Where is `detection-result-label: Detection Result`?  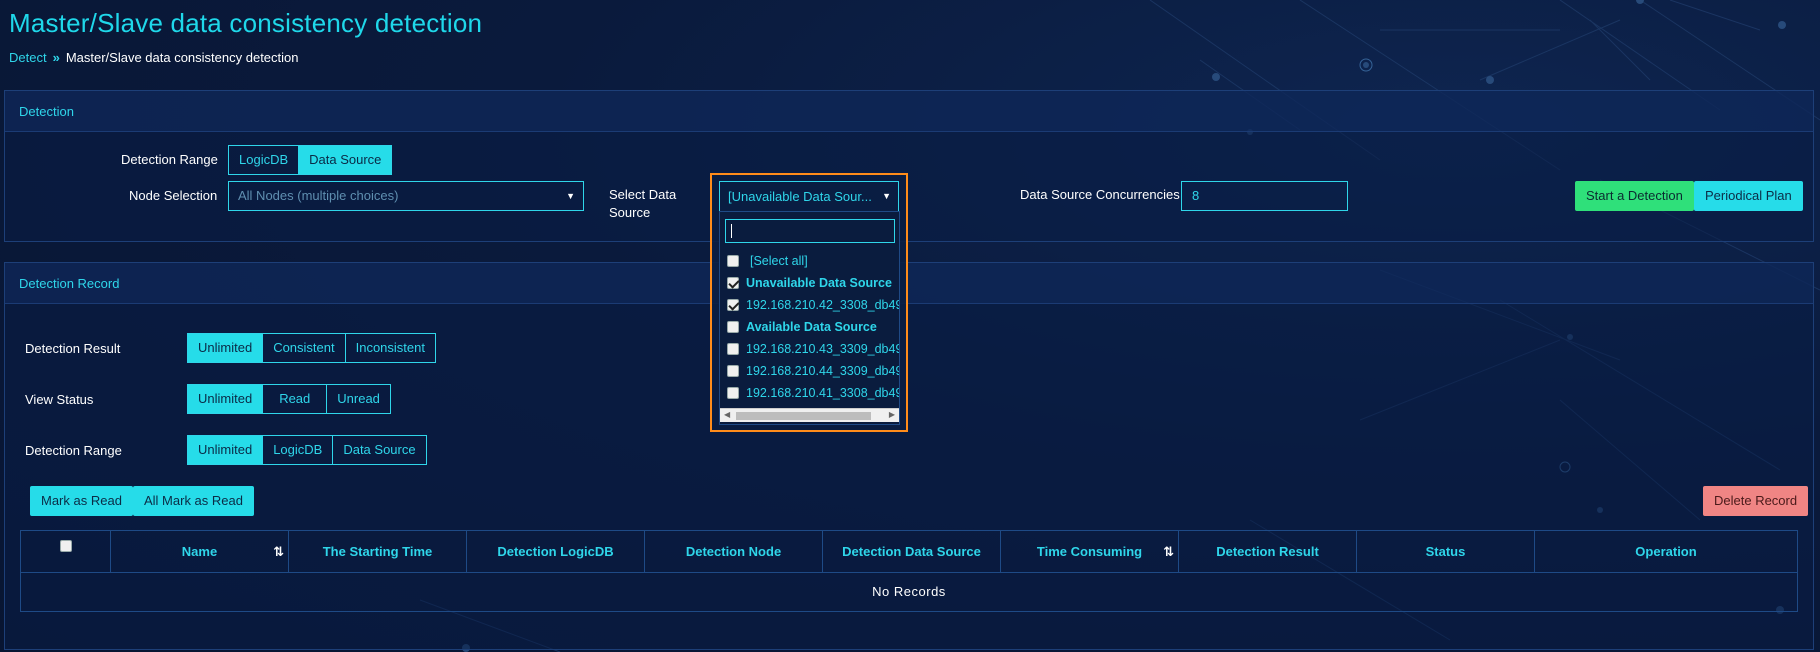
detection-result-label: Detection Result is located at coordinates (73, 348).